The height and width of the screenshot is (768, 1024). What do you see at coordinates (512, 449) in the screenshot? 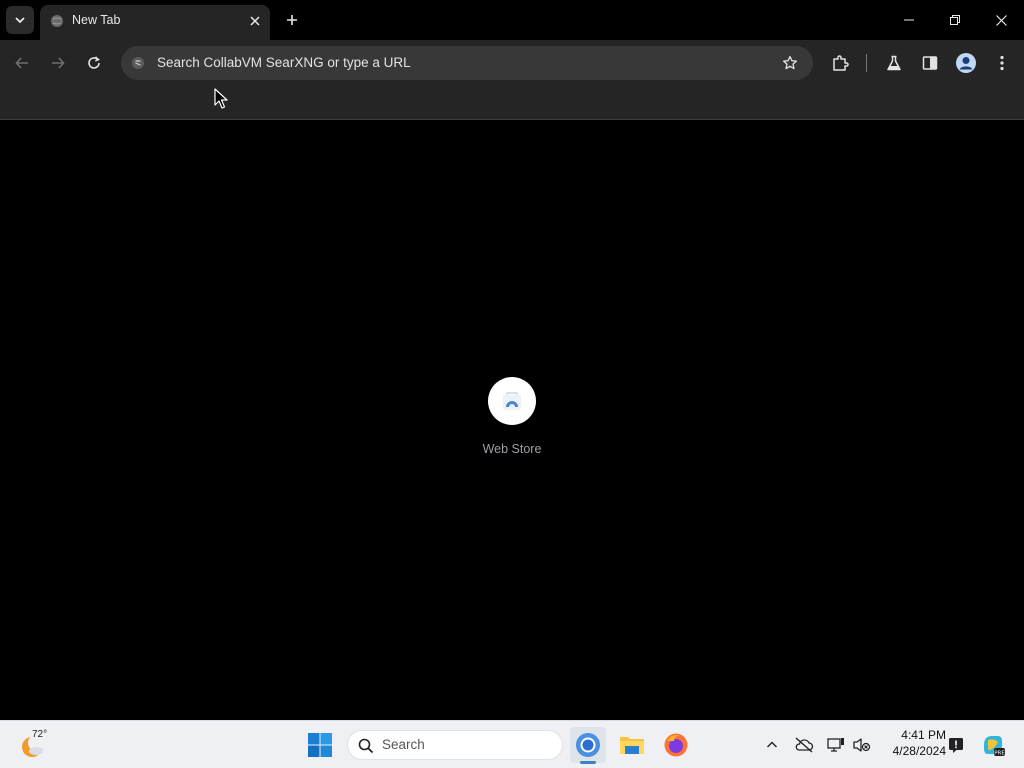
I see `shortcut-label: Web Store` at bounding box center [512, 449].